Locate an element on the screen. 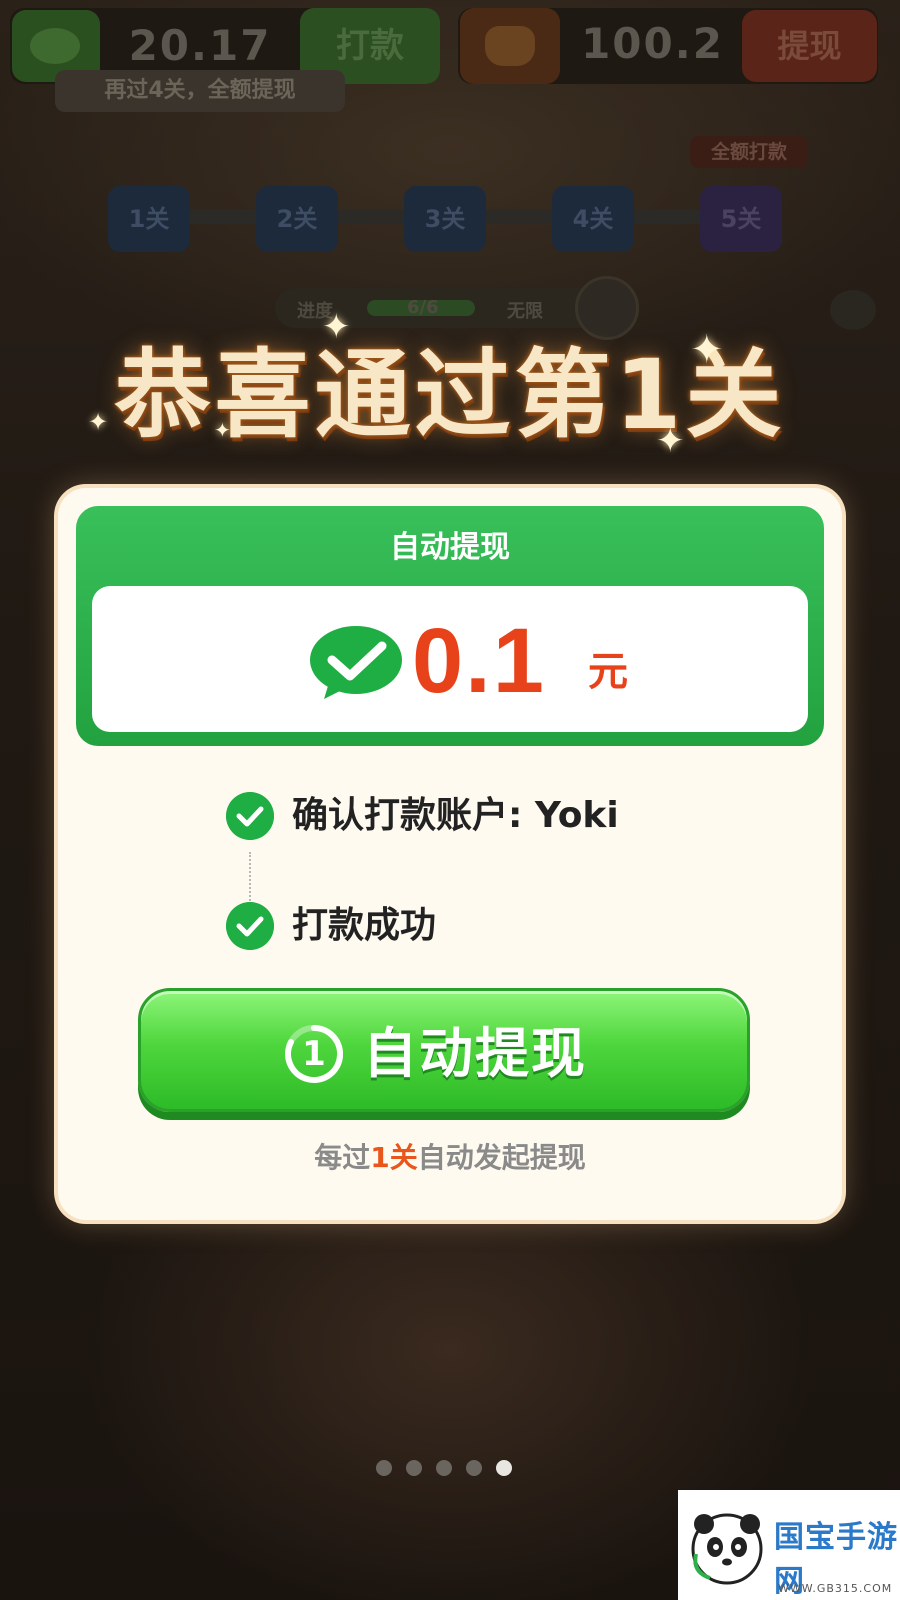  step-confirm-account: 确认打款账户: Yoki is located at coordinates (506, 814).